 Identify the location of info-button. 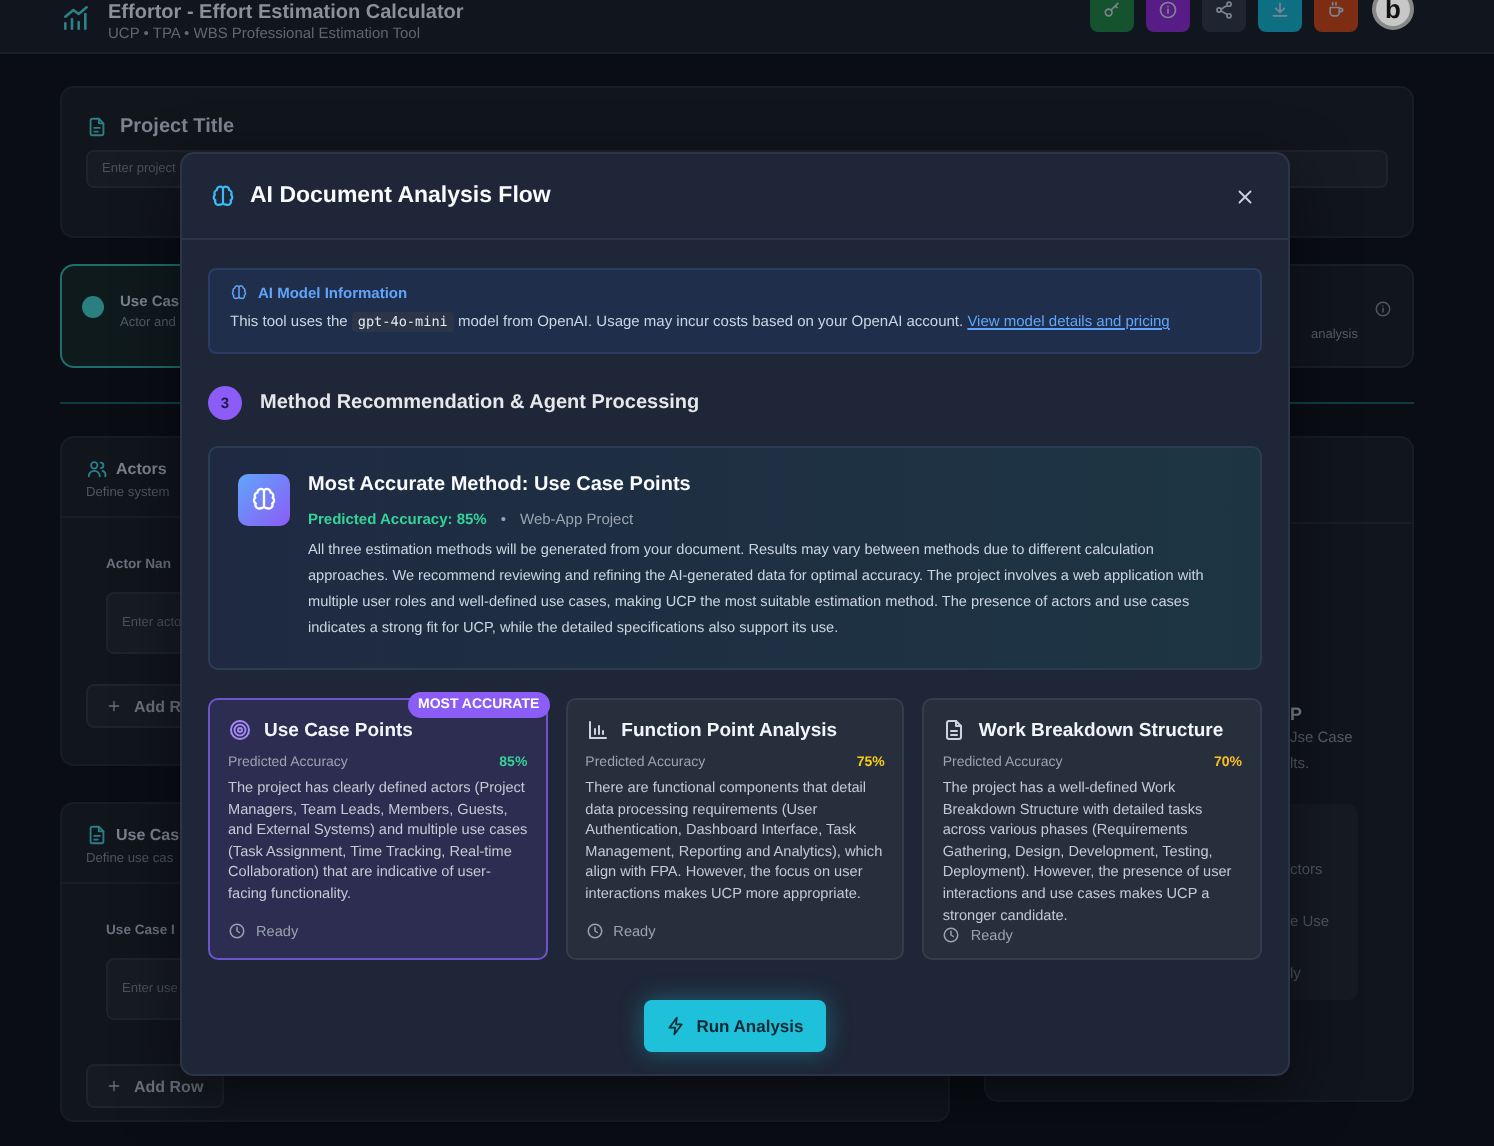
(1168, 16).